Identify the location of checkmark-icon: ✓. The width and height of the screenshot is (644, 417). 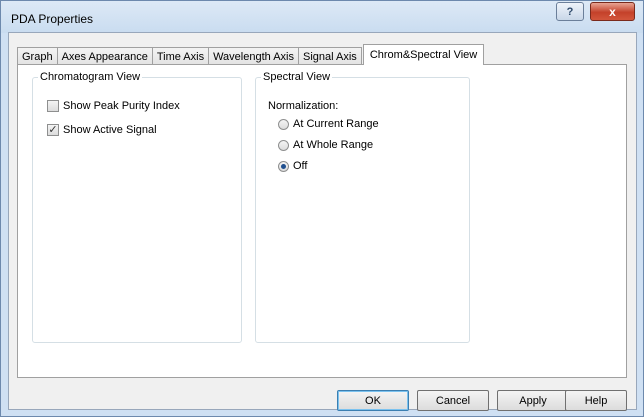
(53, 129).